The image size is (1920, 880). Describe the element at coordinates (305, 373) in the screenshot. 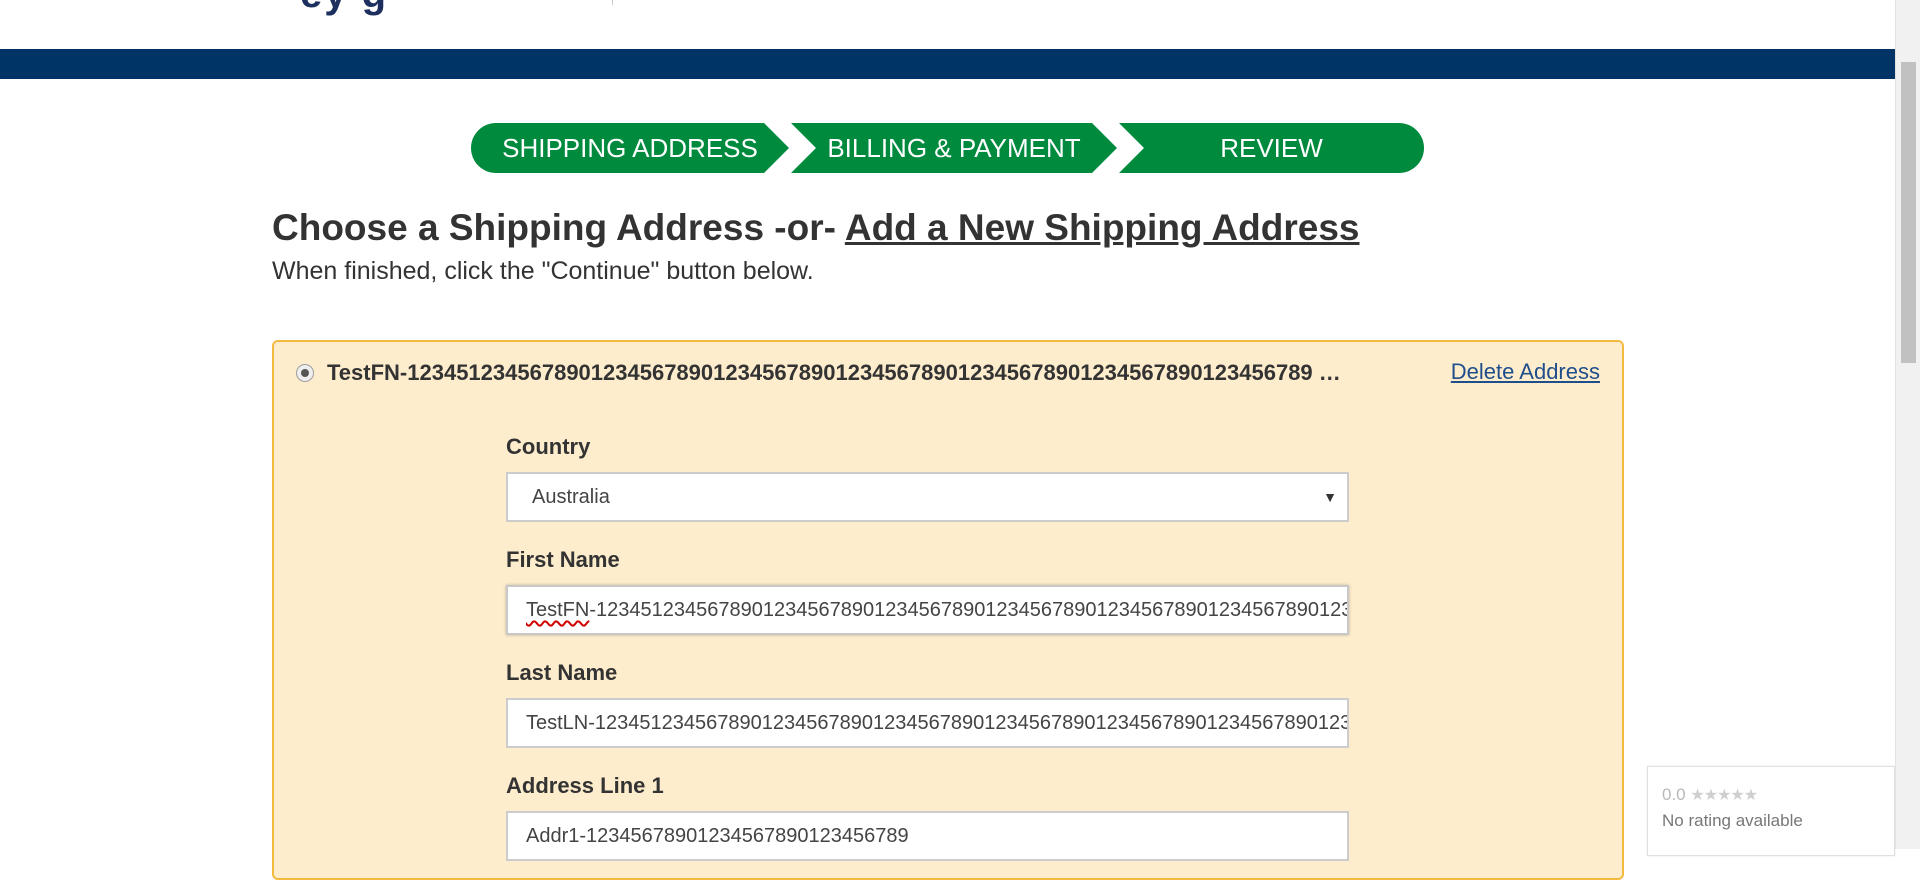

I see `address-radio-button` at that location.